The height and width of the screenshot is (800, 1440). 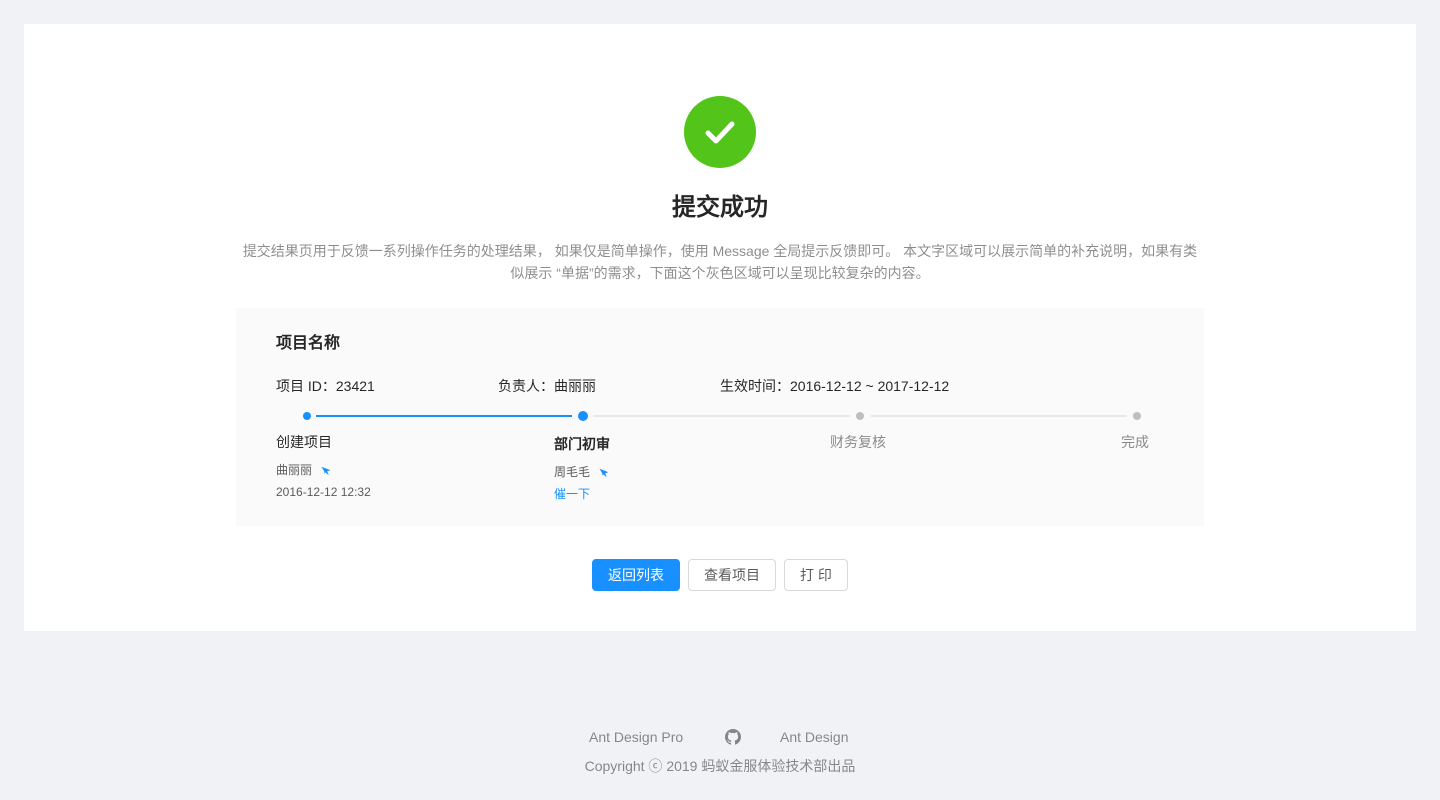 I want to click on footer-link-ant-design-pro: Ant Design Pro, so click(x=636, y=737).